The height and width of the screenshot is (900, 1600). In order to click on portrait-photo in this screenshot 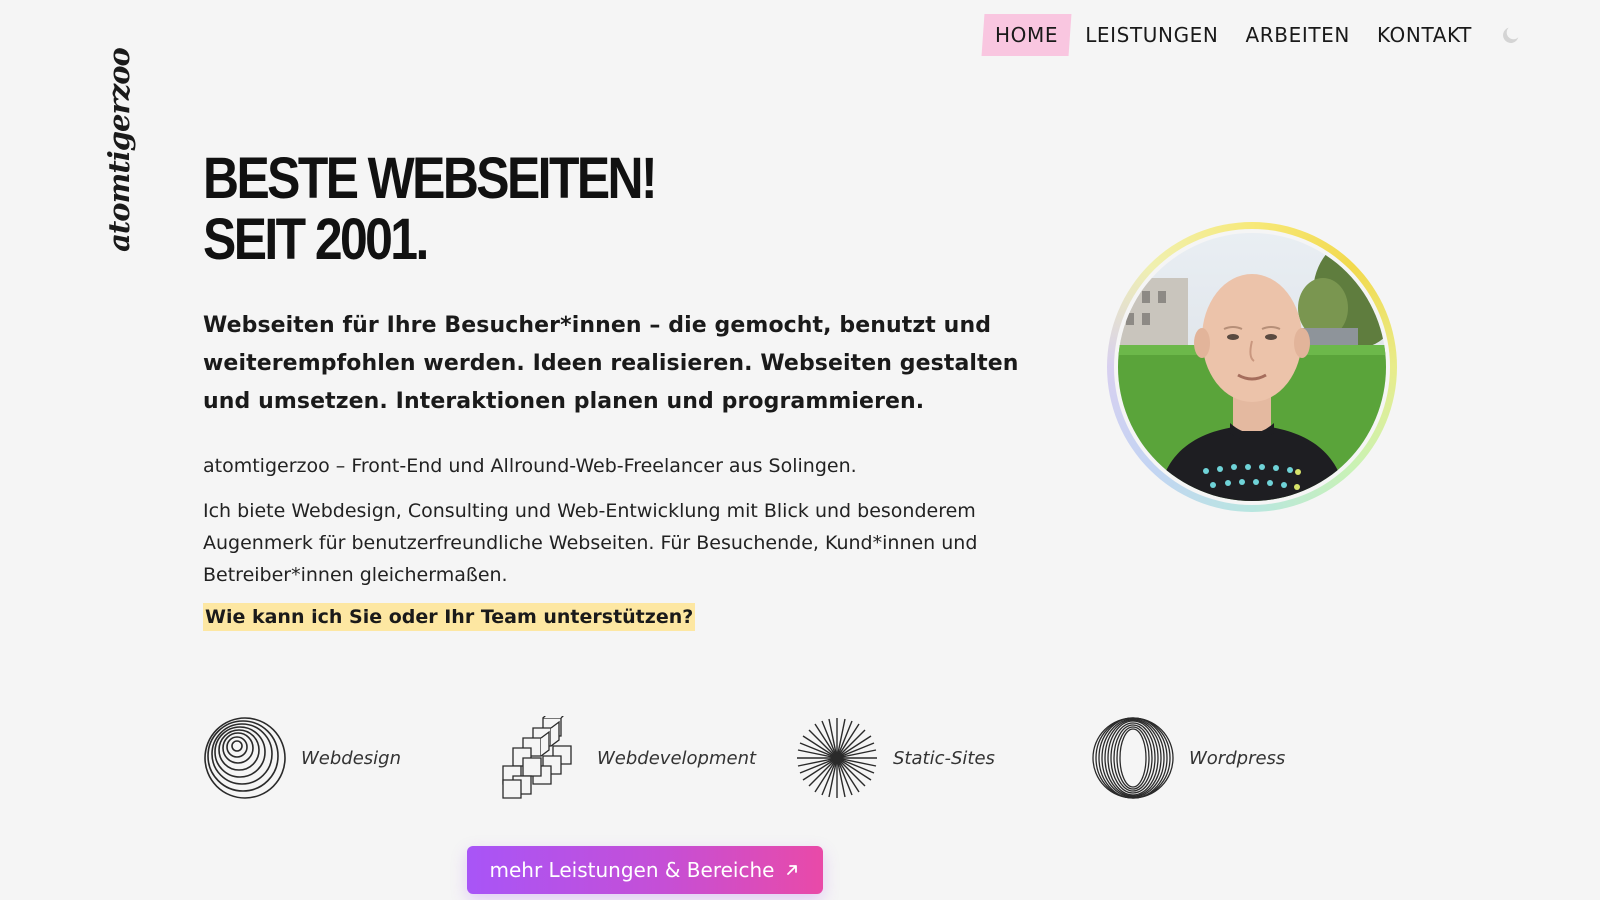, I will do `click(1252, 367)`.